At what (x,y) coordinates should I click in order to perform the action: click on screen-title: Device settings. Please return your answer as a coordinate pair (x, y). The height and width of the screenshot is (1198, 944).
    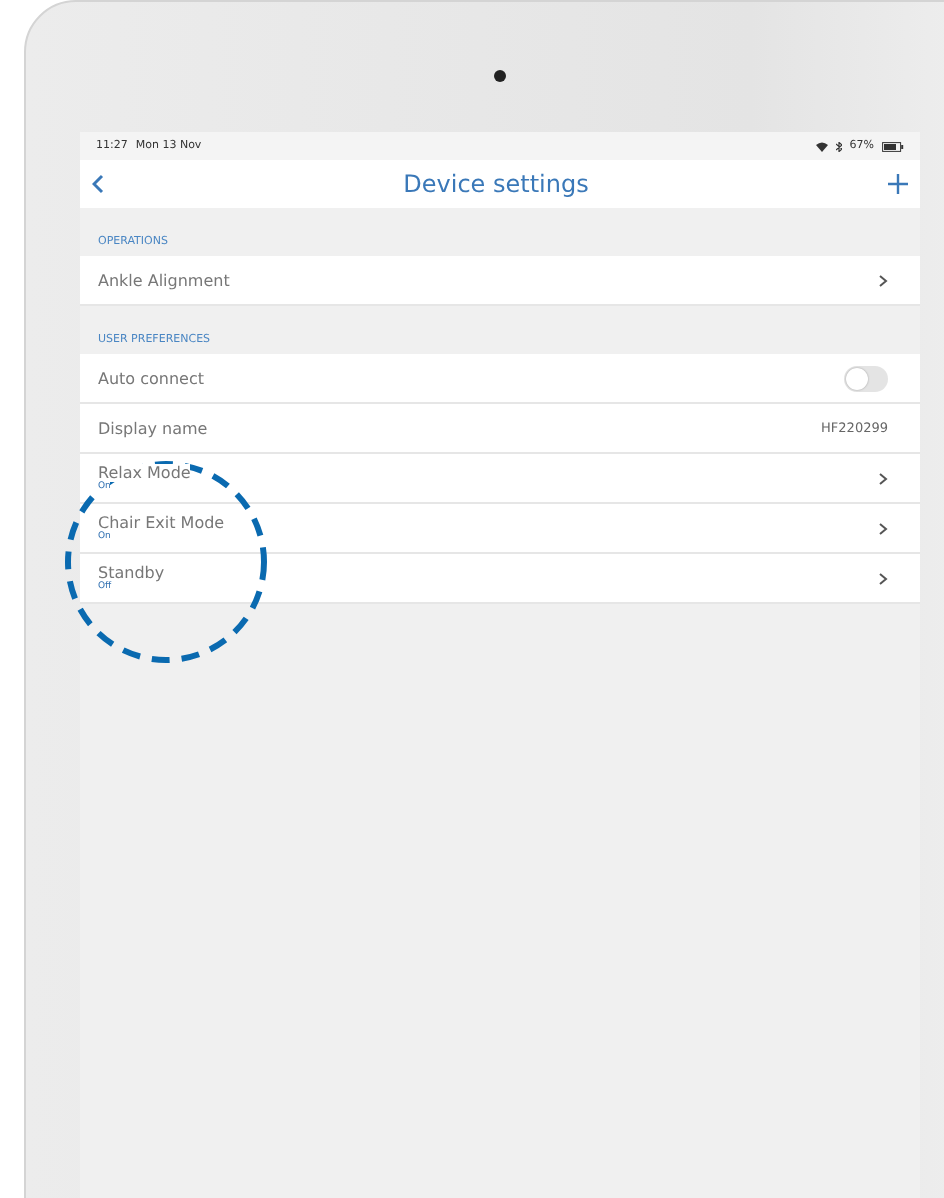
    Looking at the image, I should click on (496, 184).